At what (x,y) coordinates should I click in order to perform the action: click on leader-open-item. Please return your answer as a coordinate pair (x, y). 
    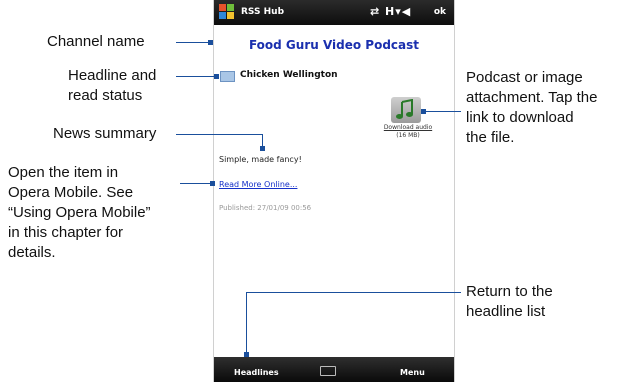
    Looking at the image, I should click on (196, 183).